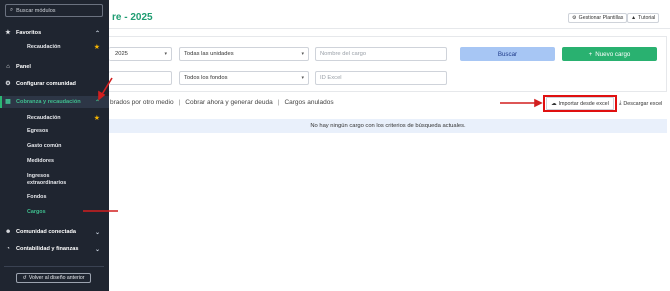 This screenshot has width=670, height=291. I want to click on arrow-to-import, so click(521, 103).